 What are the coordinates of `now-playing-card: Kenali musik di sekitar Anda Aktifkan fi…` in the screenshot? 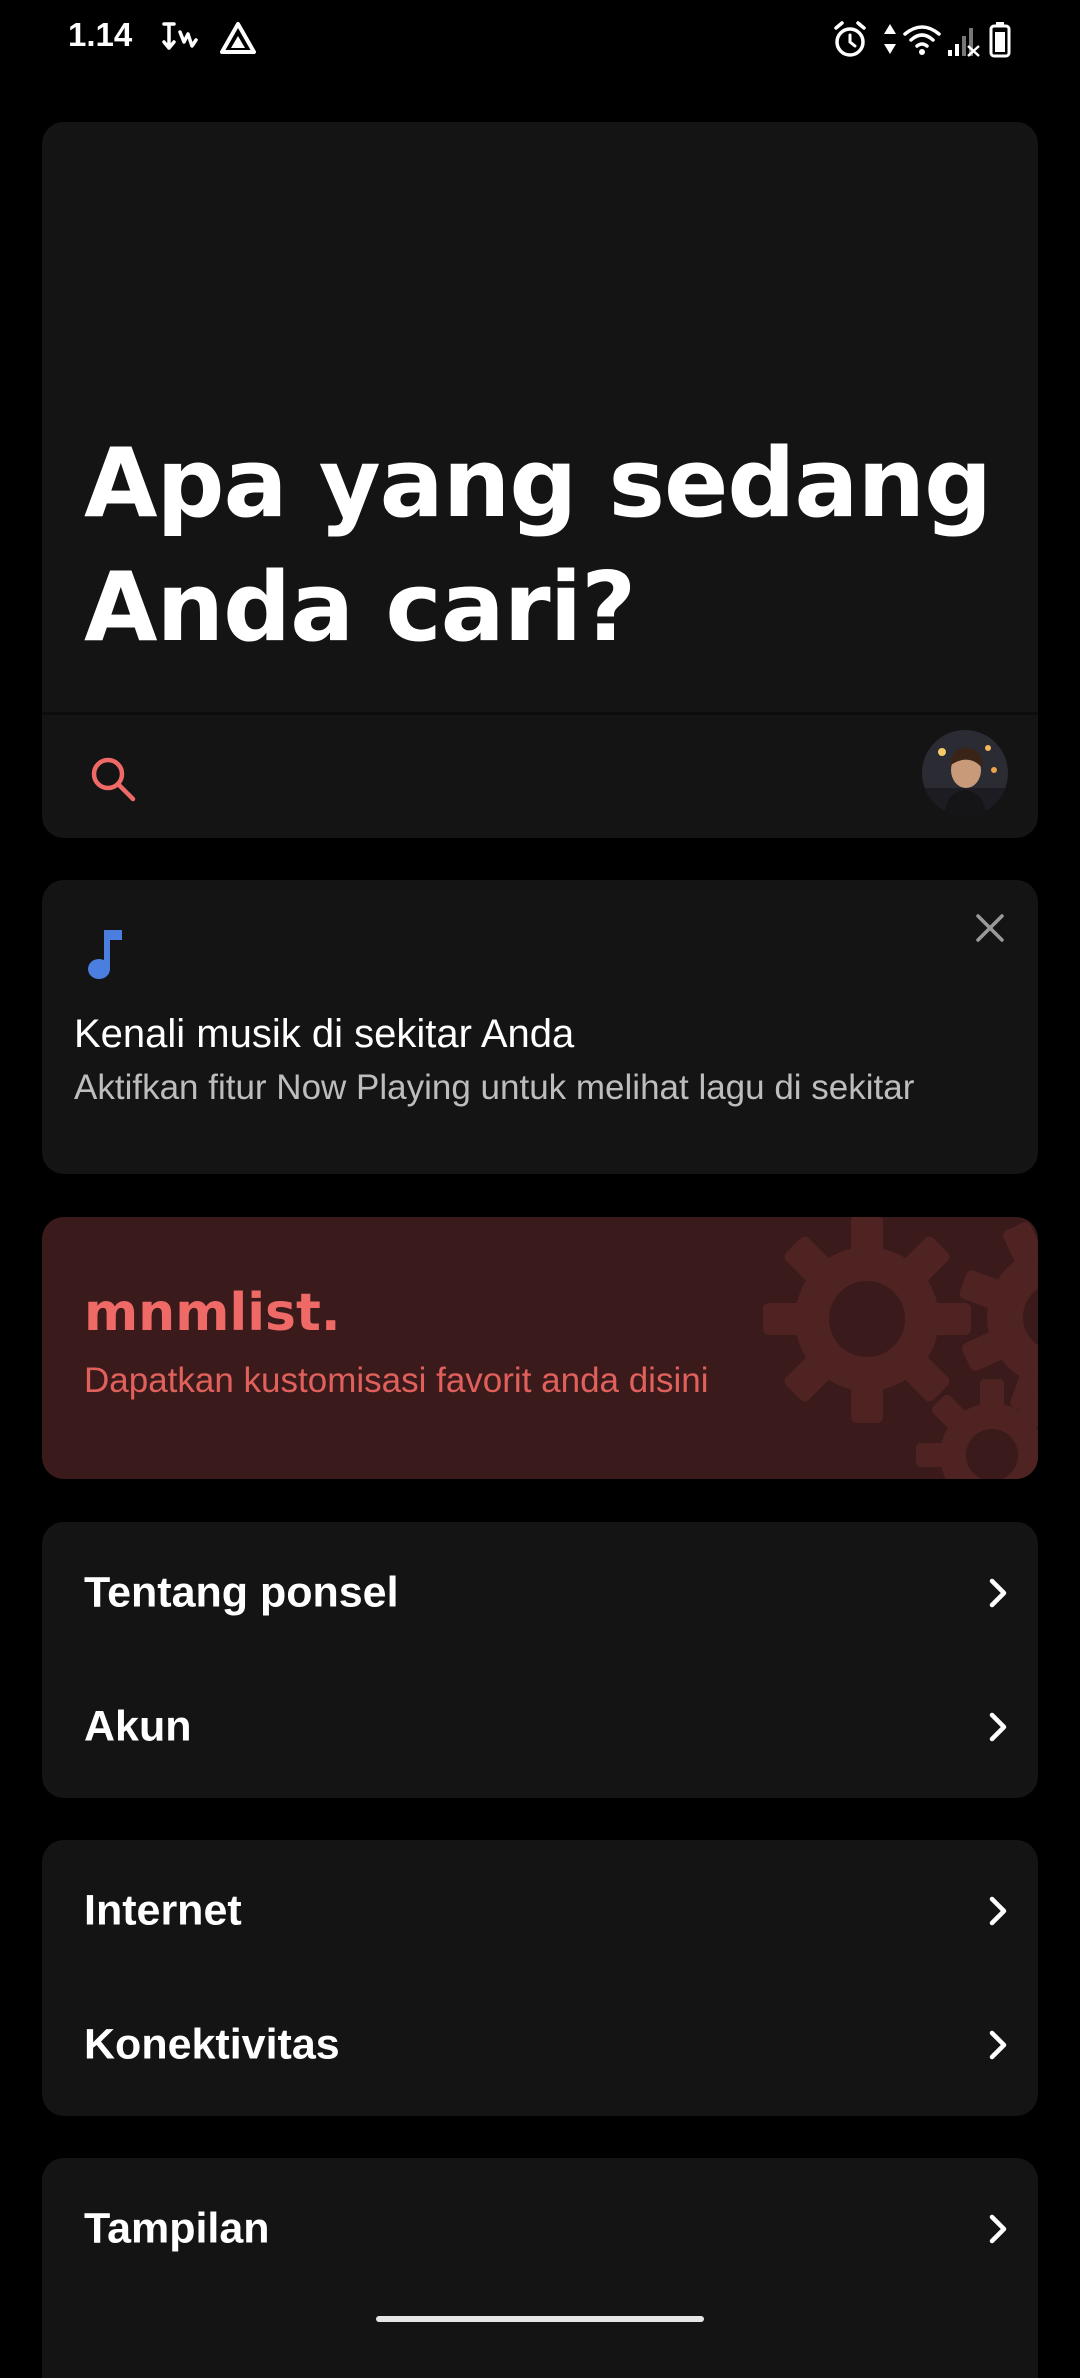 It's located at (540, 1027).